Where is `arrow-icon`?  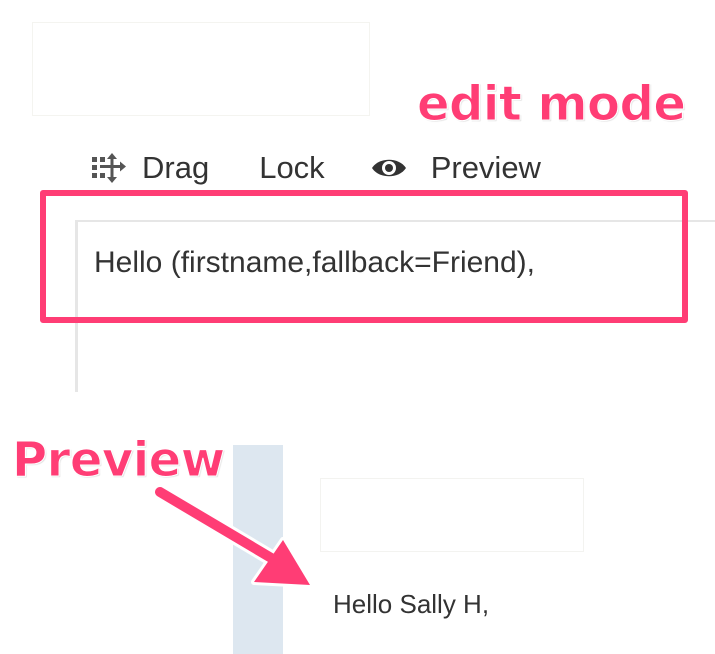 arrow-icon is located at coordinates (232, 536).